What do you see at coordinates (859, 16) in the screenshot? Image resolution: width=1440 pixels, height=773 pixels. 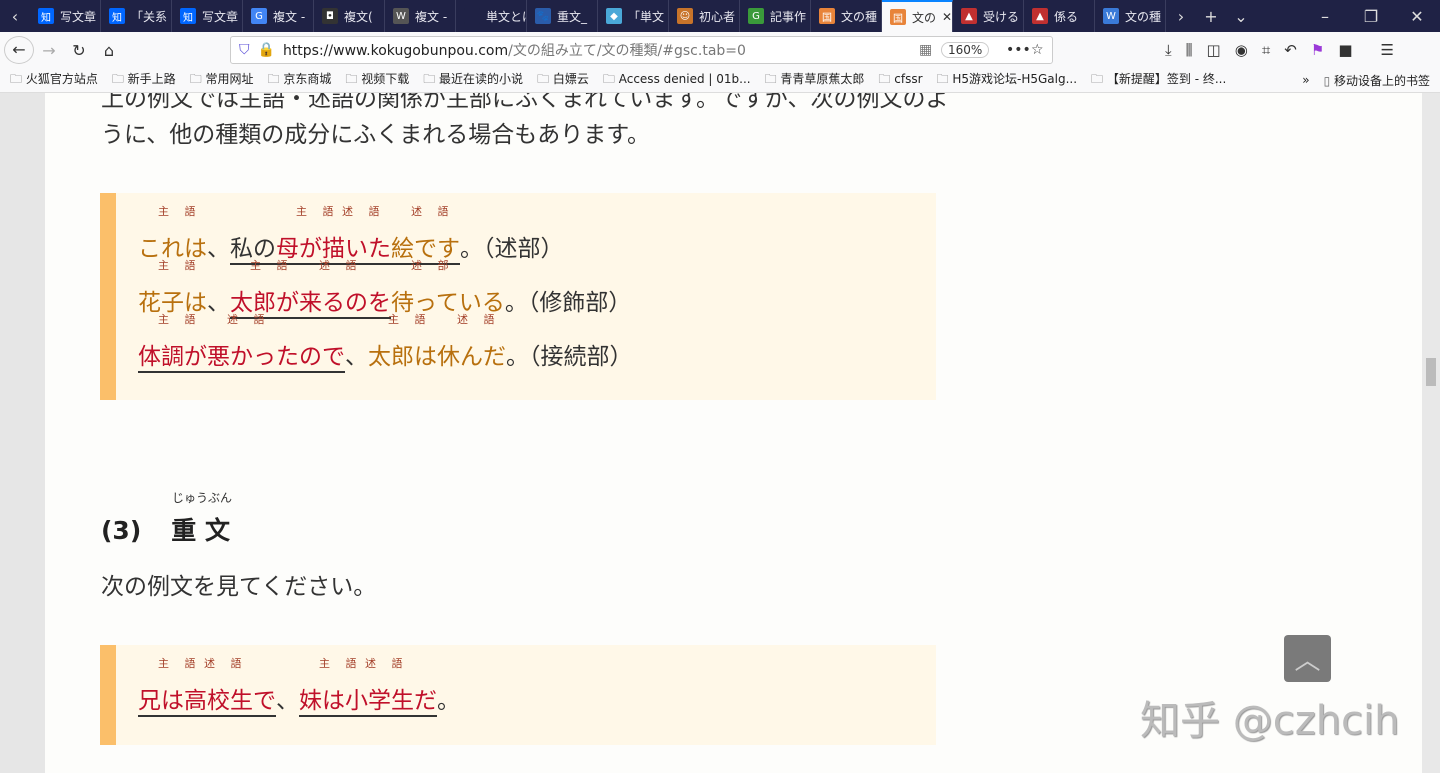 I see `tab-title: 文の種` at bounding box center [859, 16].